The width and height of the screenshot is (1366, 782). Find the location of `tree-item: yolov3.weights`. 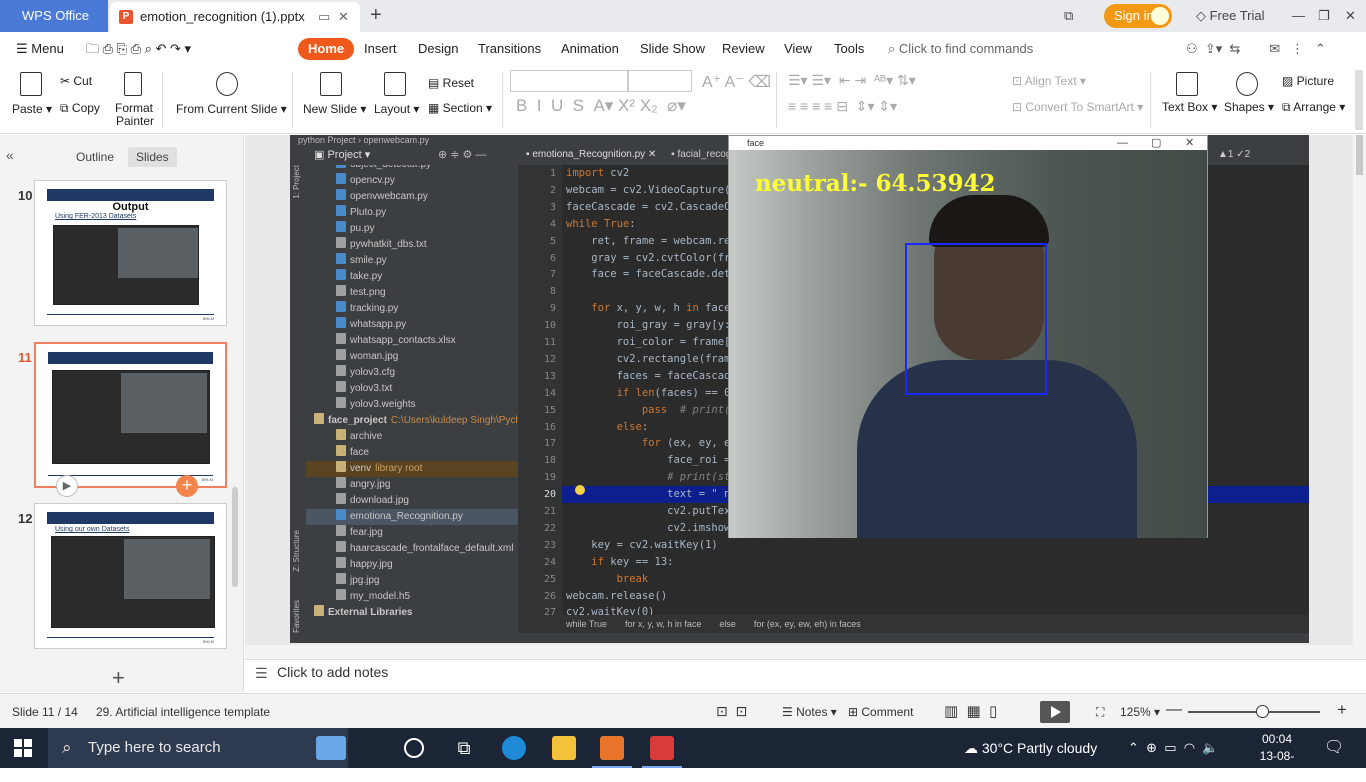

tree-item: yolov3.weights is located at coordinates (412, 405).